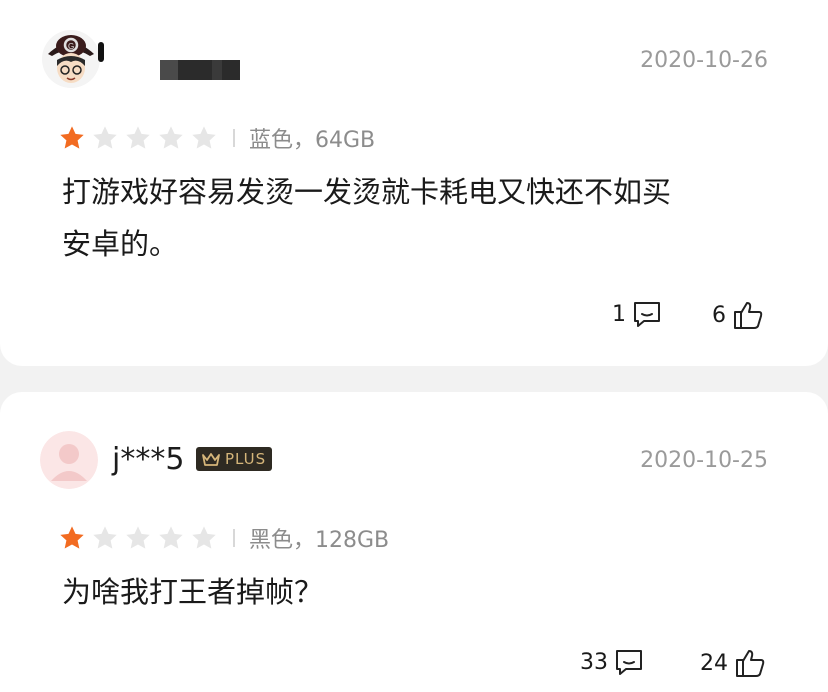 This screenshot has height=692, width=828. I want to click on like-count: 6, so click(719, 315).